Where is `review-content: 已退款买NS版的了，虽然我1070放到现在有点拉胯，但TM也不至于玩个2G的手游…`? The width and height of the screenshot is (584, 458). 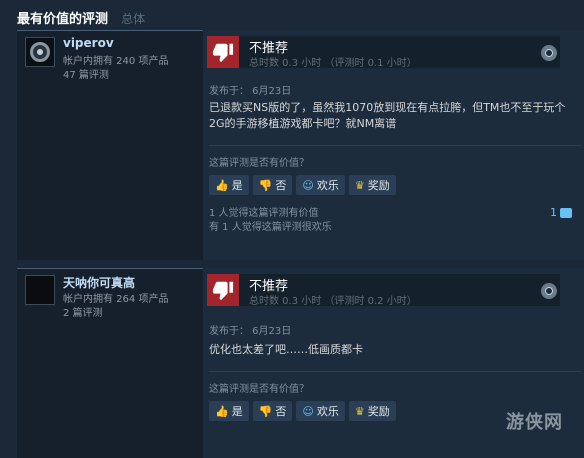
review-content: 已退款买NS版的了，虽然我1070放到现在有点拉胯，但TM也不至于玩个2G的手游… is located at coordinates (387, 115).